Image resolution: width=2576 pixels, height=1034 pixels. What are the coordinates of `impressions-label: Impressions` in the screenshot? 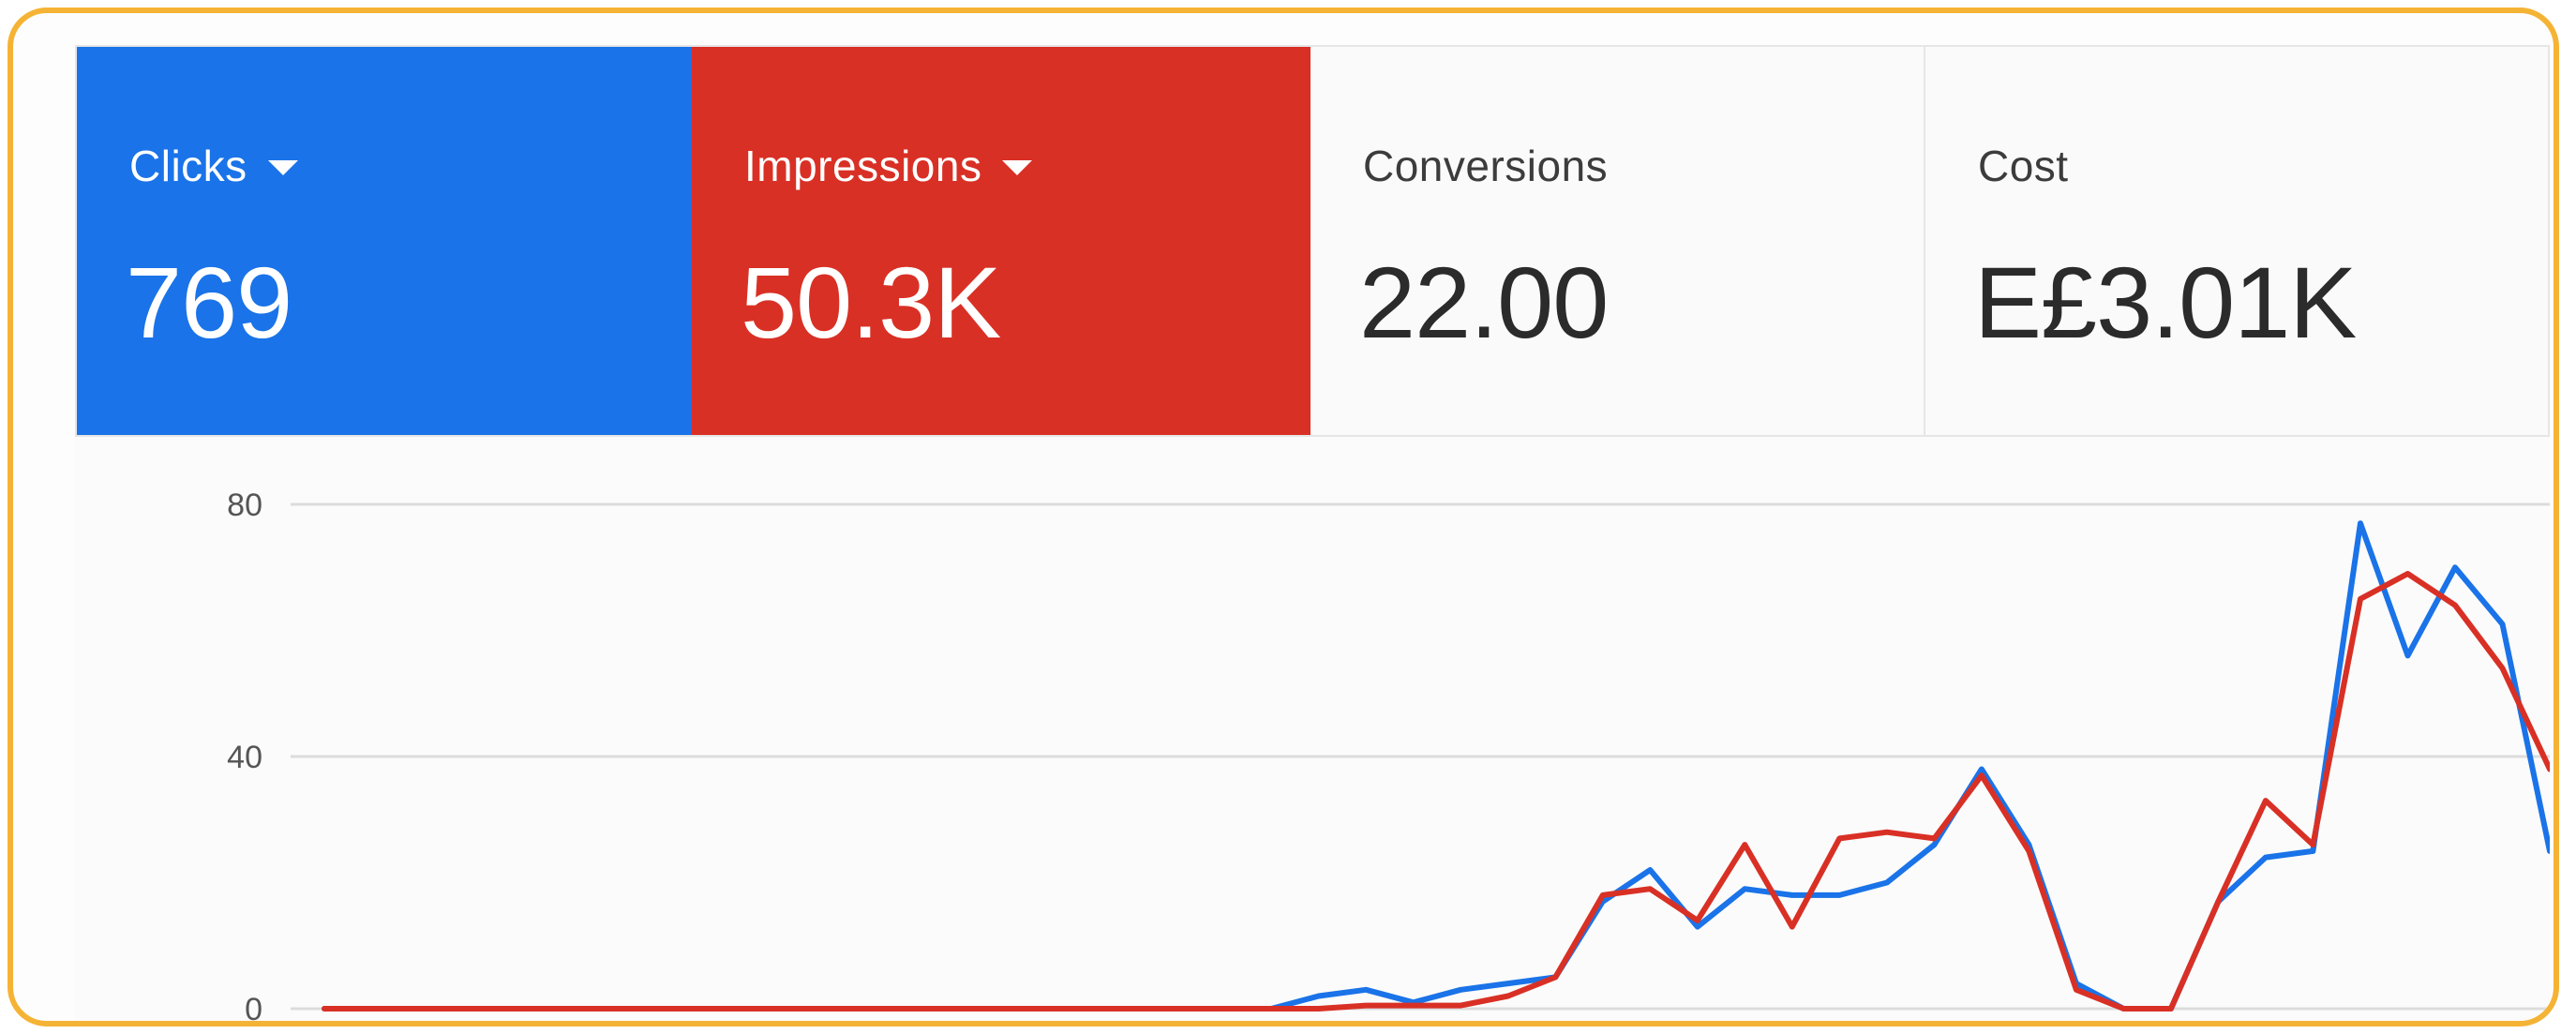 It's located at (863, 166).